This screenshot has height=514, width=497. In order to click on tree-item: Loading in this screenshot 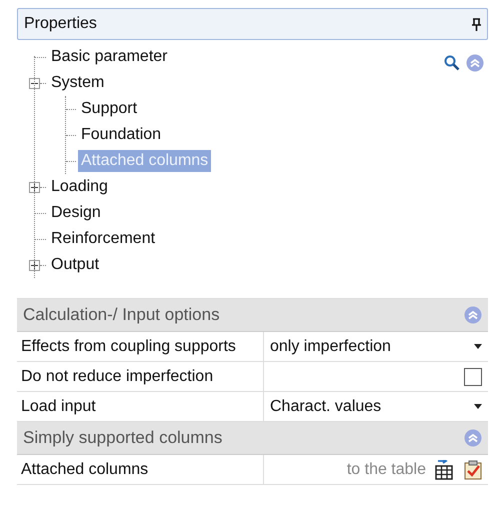, I will do `click(79, 187)`.